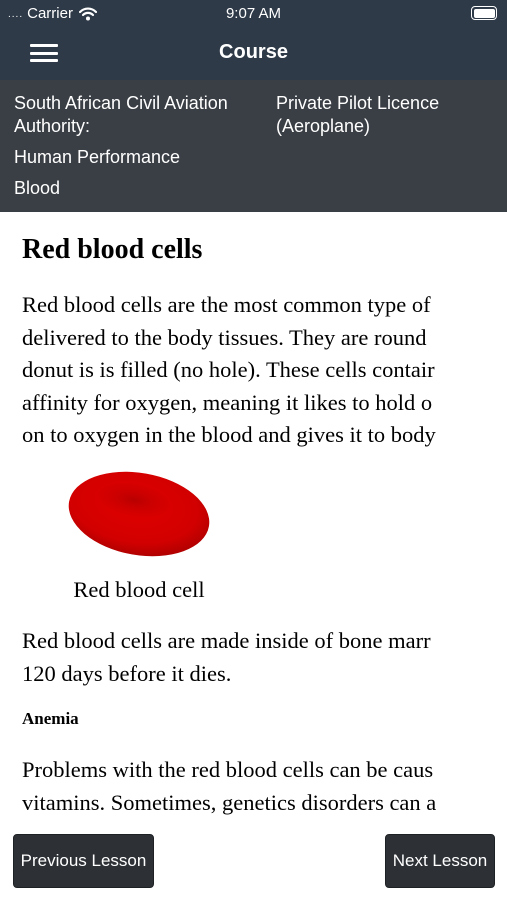  Describe the element at coordinates (97, 157) in the screenshot. I see `course-subject: Human Performance` at that location.